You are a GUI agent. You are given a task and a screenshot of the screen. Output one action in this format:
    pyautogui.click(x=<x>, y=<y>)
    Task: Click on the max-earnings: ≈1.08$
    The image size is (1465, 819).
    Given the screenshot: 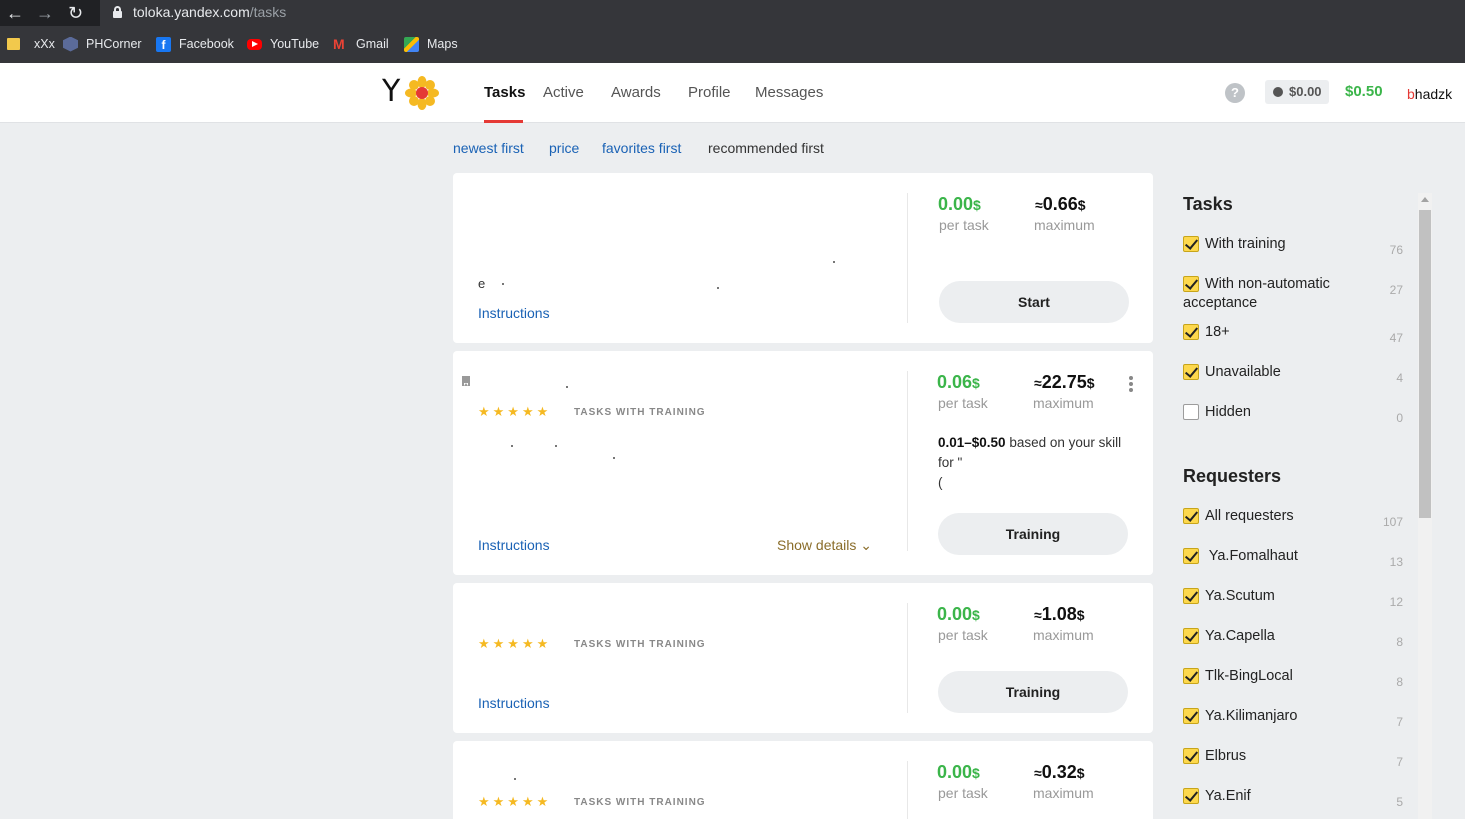 What is the action you would take?
    pyautogui.click(x=1059, y=614)
    